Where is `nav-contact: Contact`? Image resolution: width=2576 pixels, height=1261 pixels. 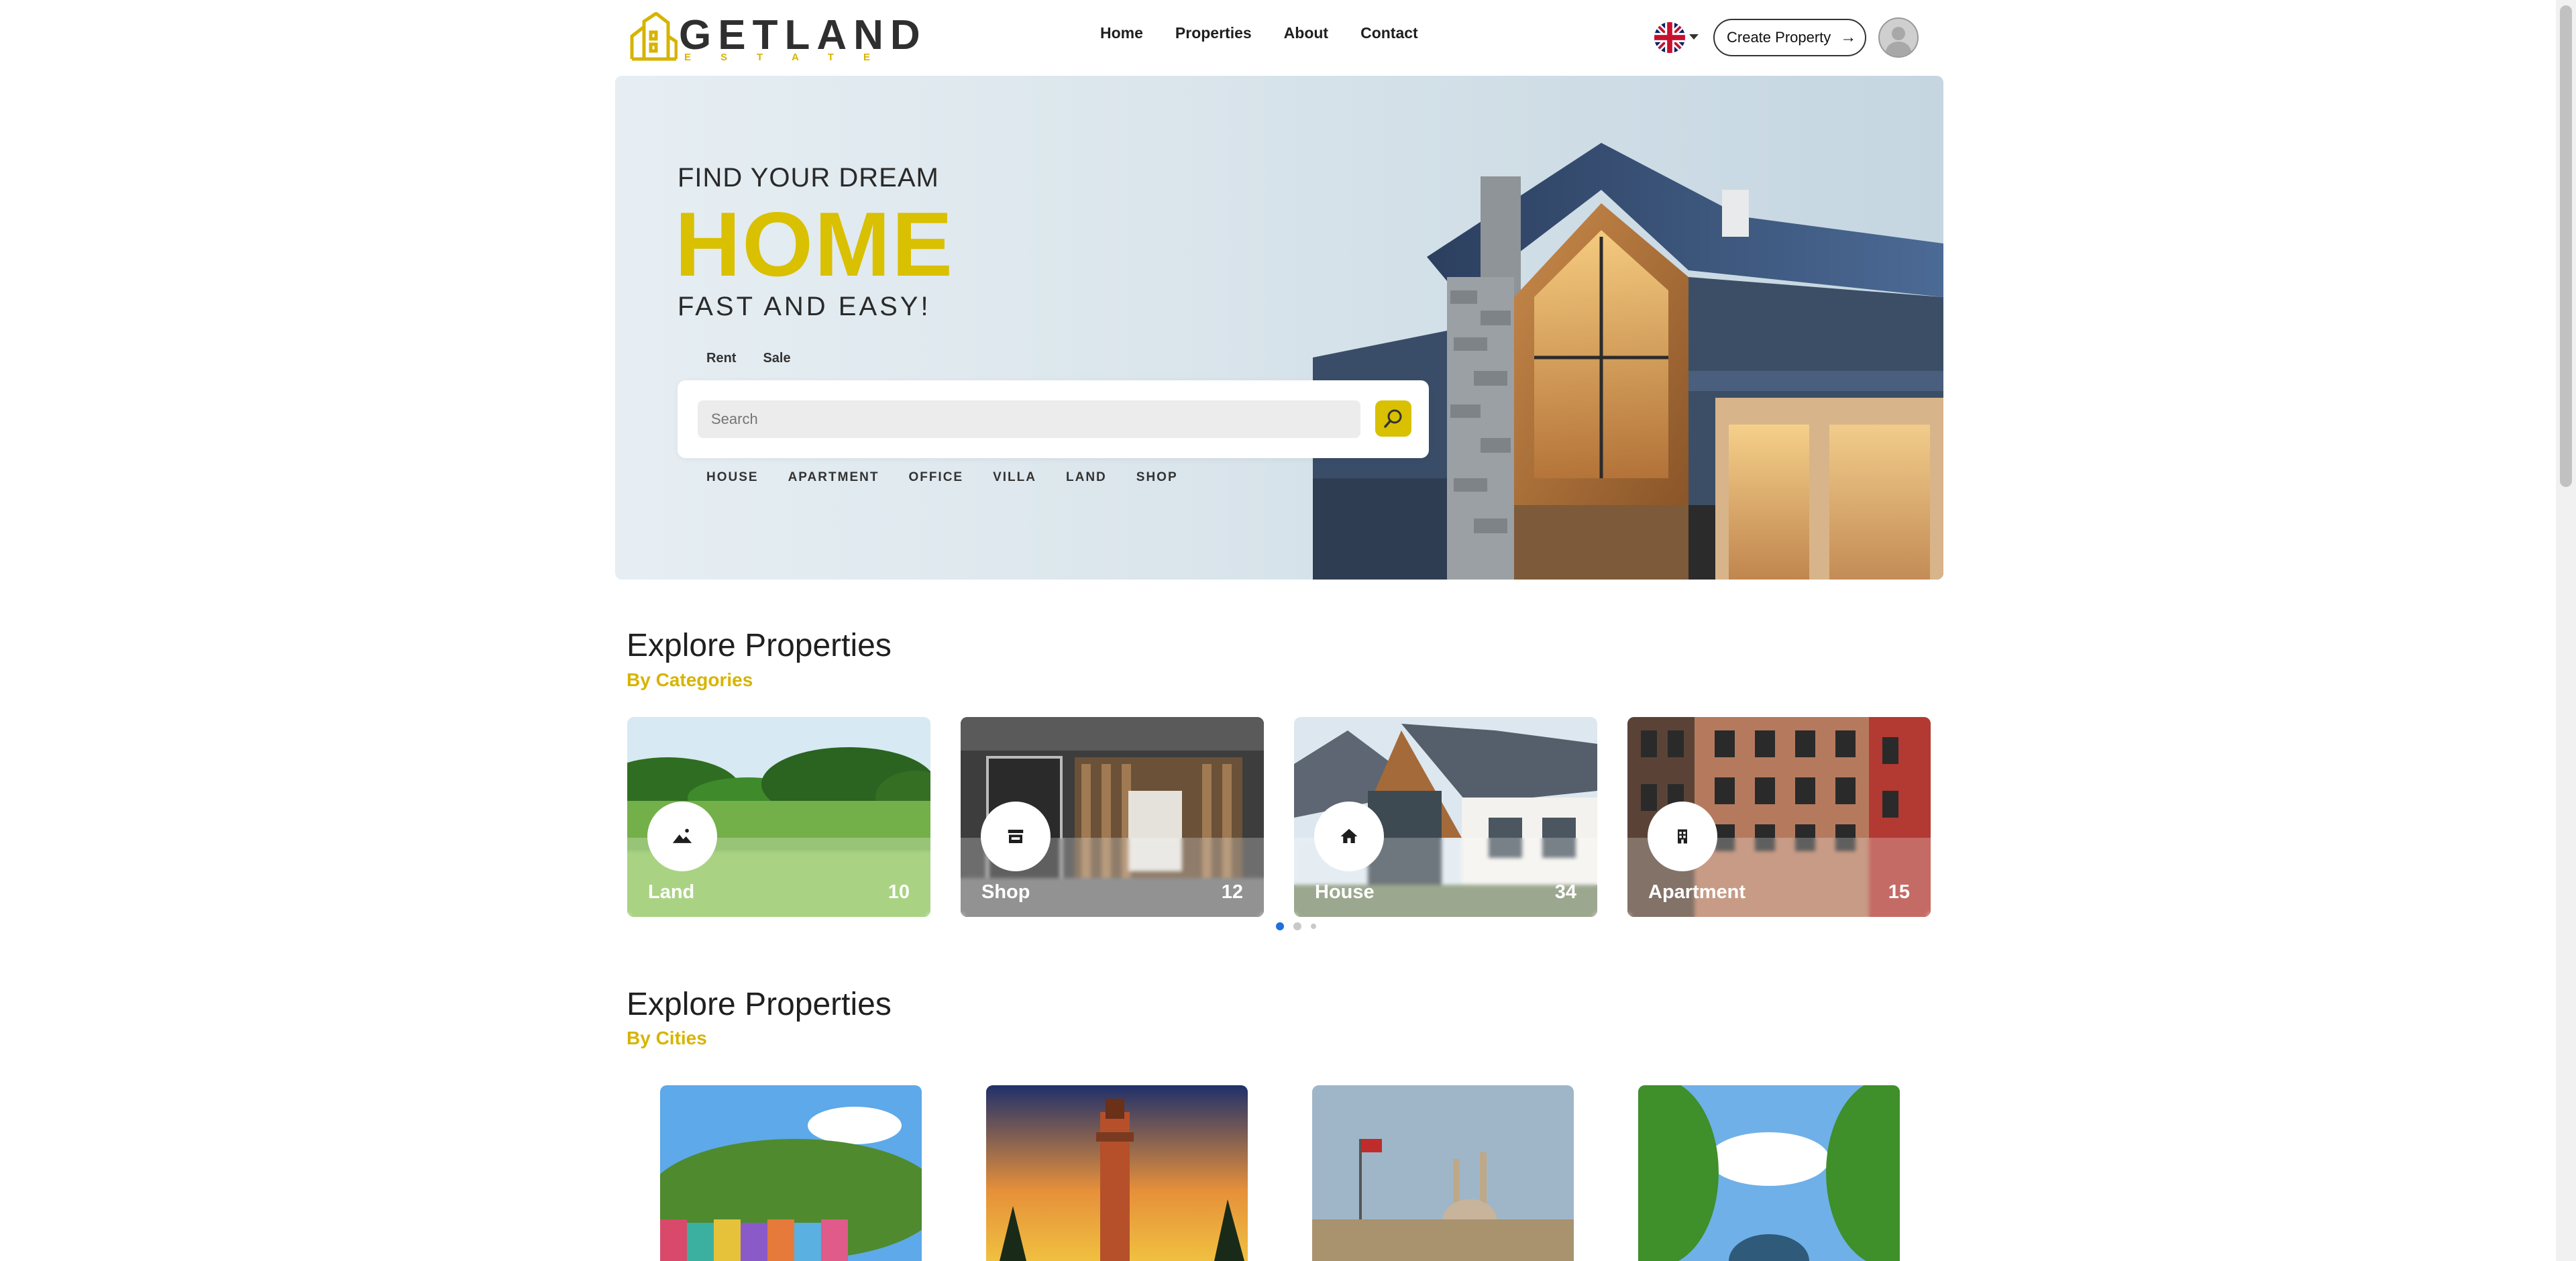
nav-contact: Contact is located at coordinates (1389, 33).